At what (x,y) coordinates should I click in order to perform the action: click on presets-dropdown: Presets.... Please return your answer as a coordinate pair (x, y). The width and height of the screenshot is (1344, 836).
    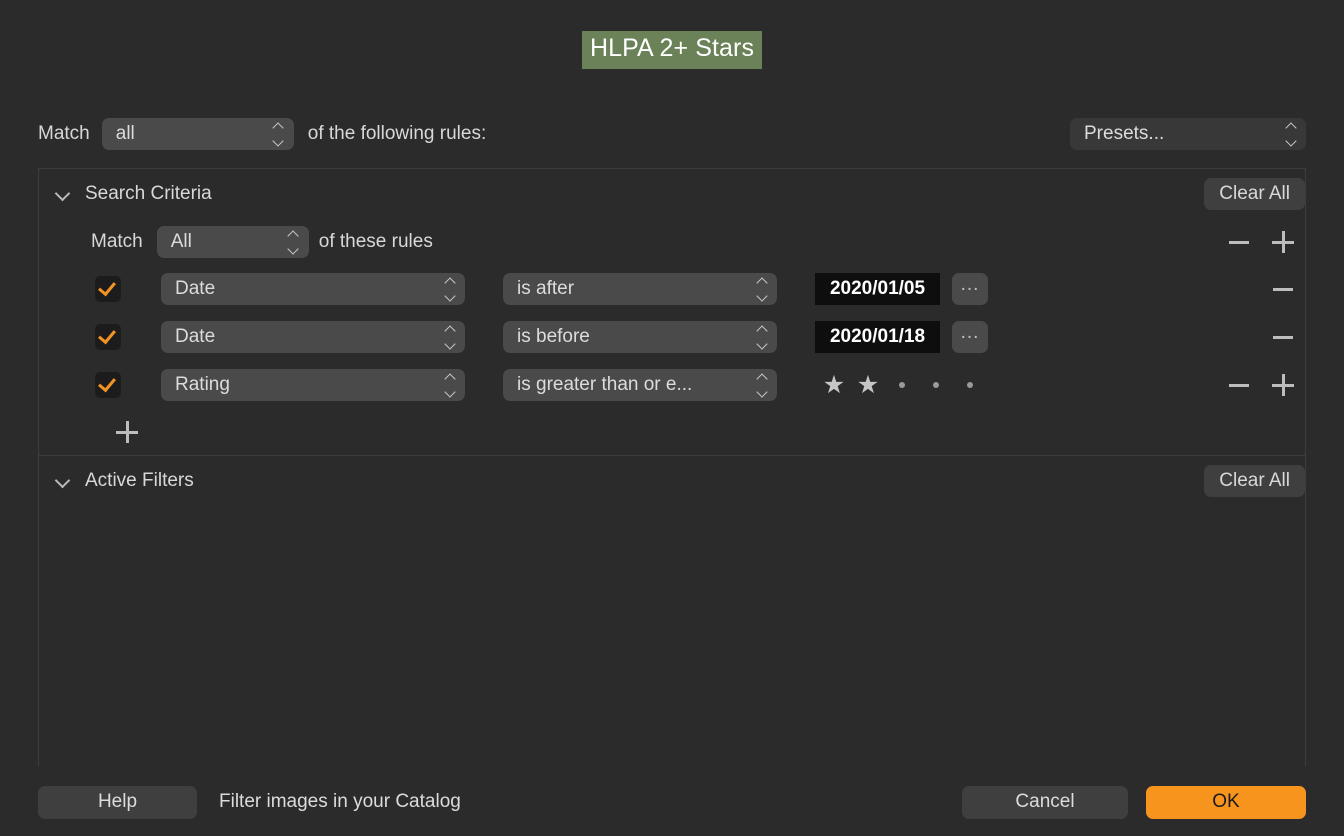
    Looking at the image, I should click on (1188, 134).